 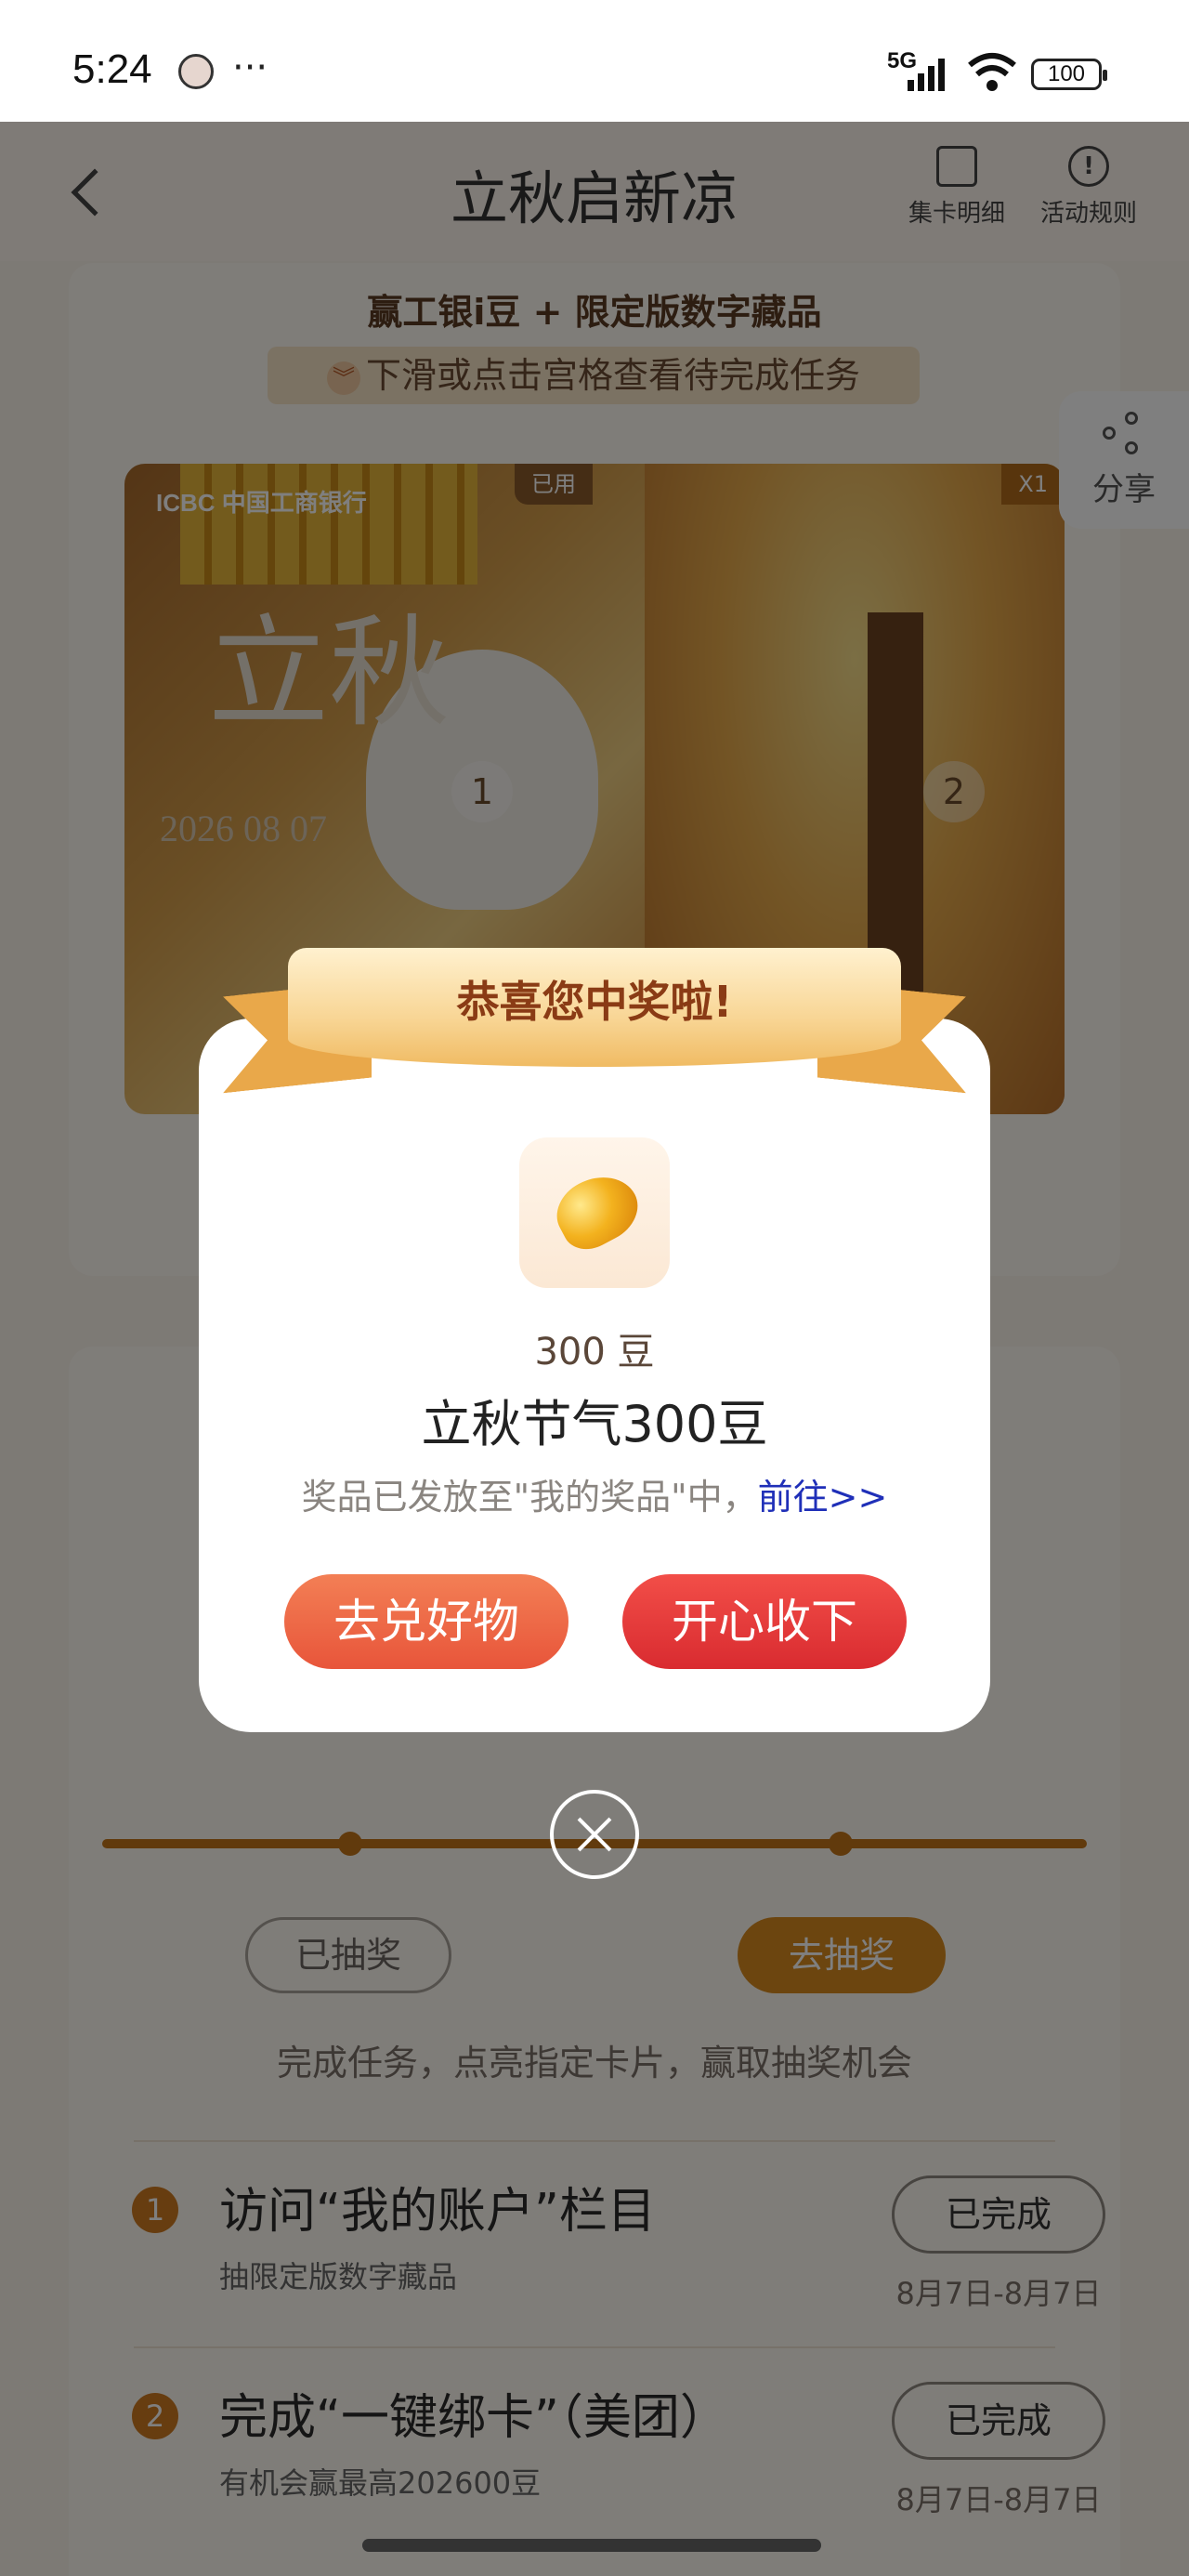 What do you see at coordinates (112, 69) in the screenshot?
I see `status-time: 5:24` at bounding box center [112, 69].